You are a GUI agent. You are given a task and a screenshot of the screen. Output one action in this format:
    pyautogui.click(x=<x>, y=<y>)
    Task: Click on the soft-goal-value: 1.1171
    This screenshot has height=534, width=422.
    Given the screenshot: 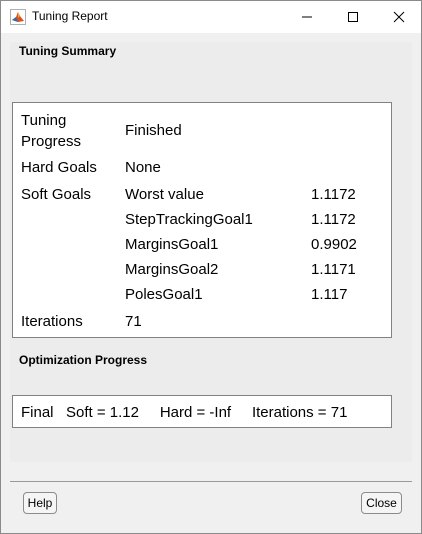 What is the action you would take?
    pyautogui.click(x=333, y=269)
    